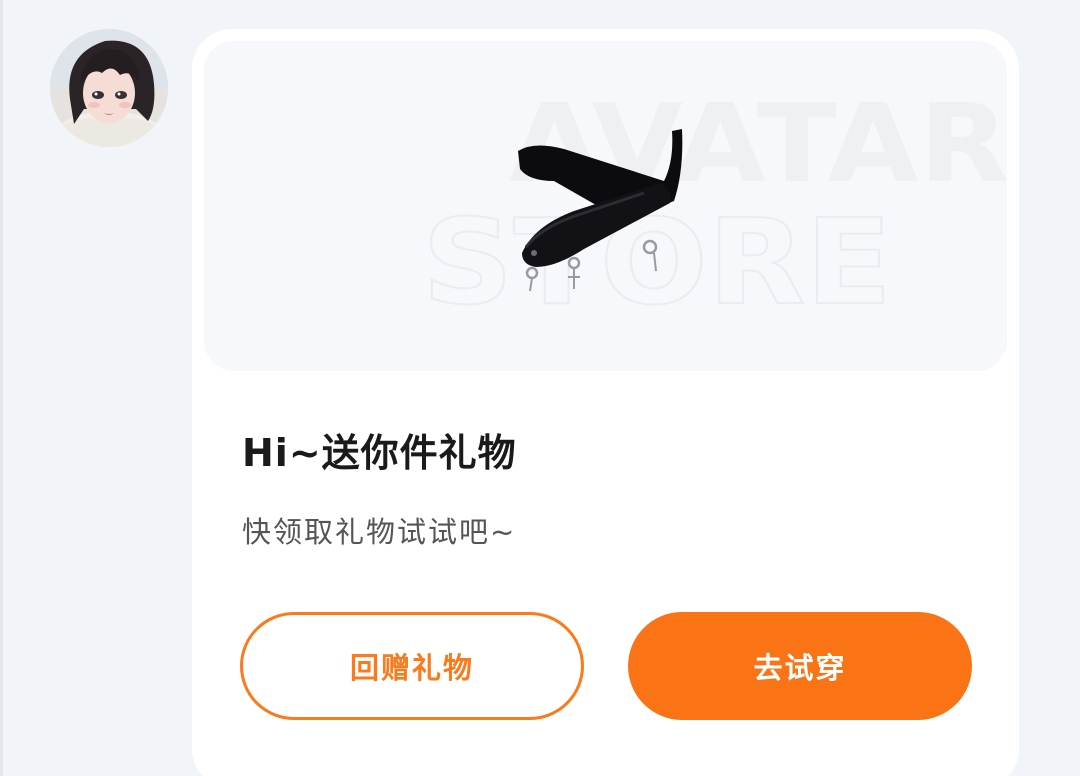  I want to click on avatar-portrait, so click(109, 88).